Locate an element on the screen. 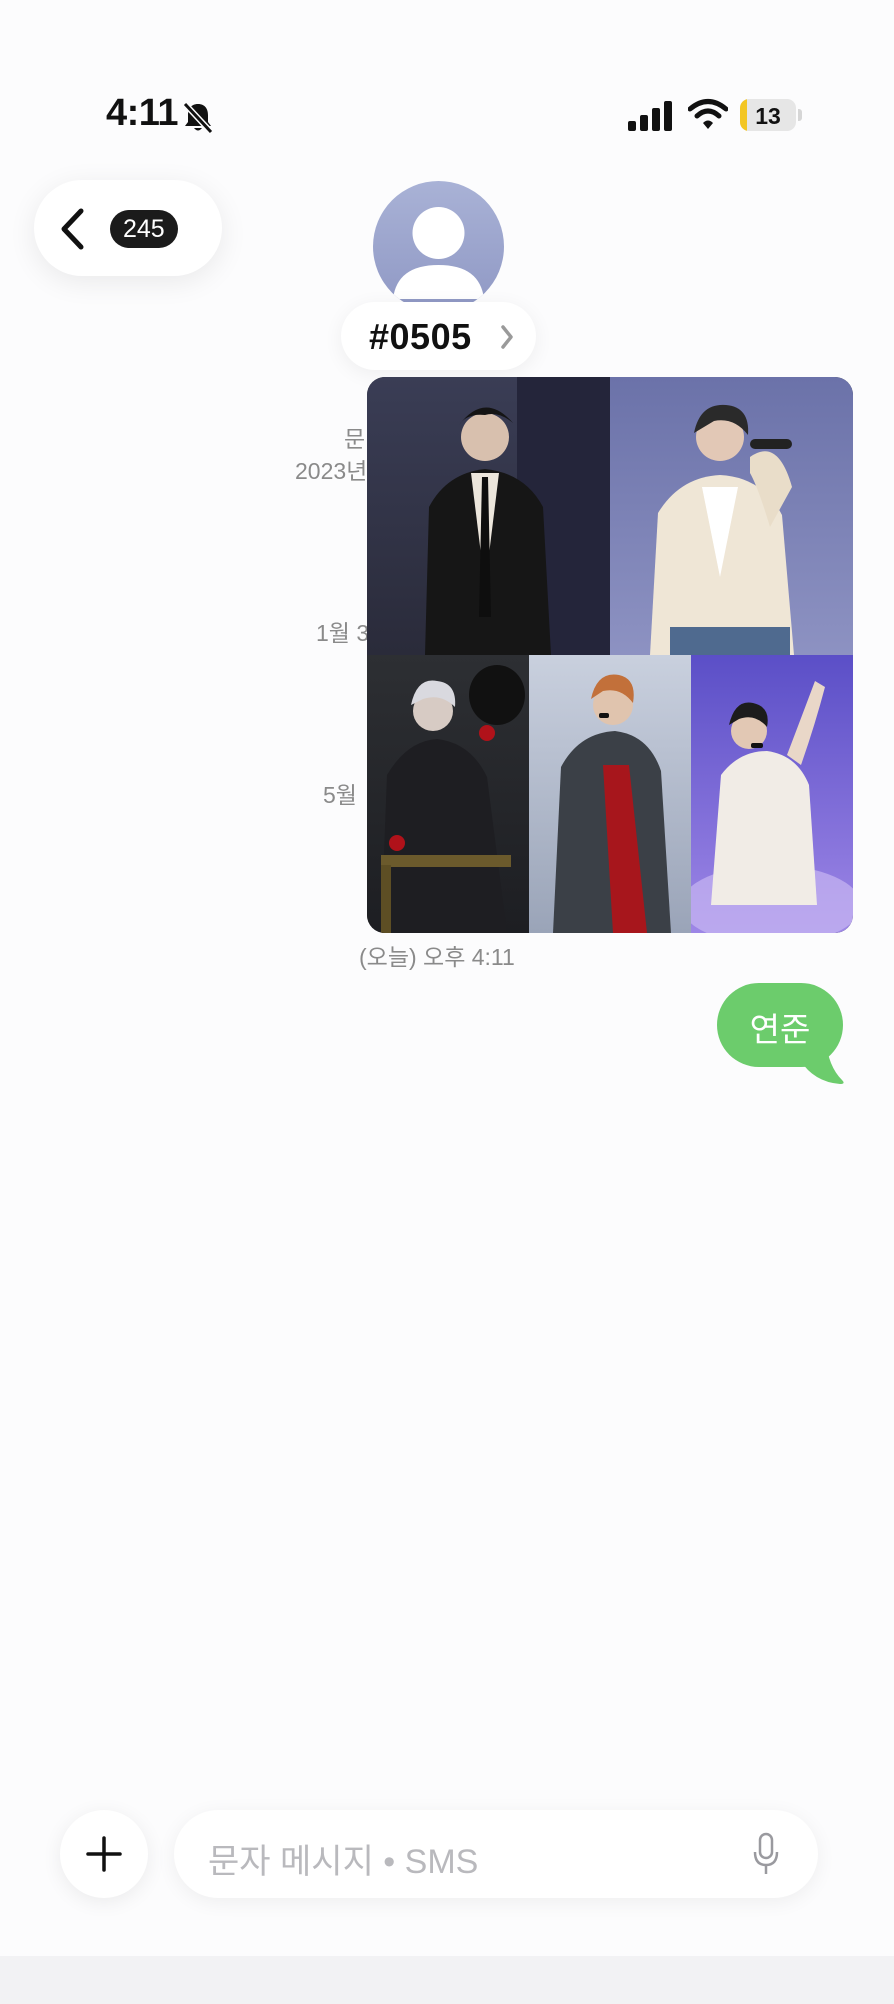  status-time: 4:11 is located at coordinates (142, 113).